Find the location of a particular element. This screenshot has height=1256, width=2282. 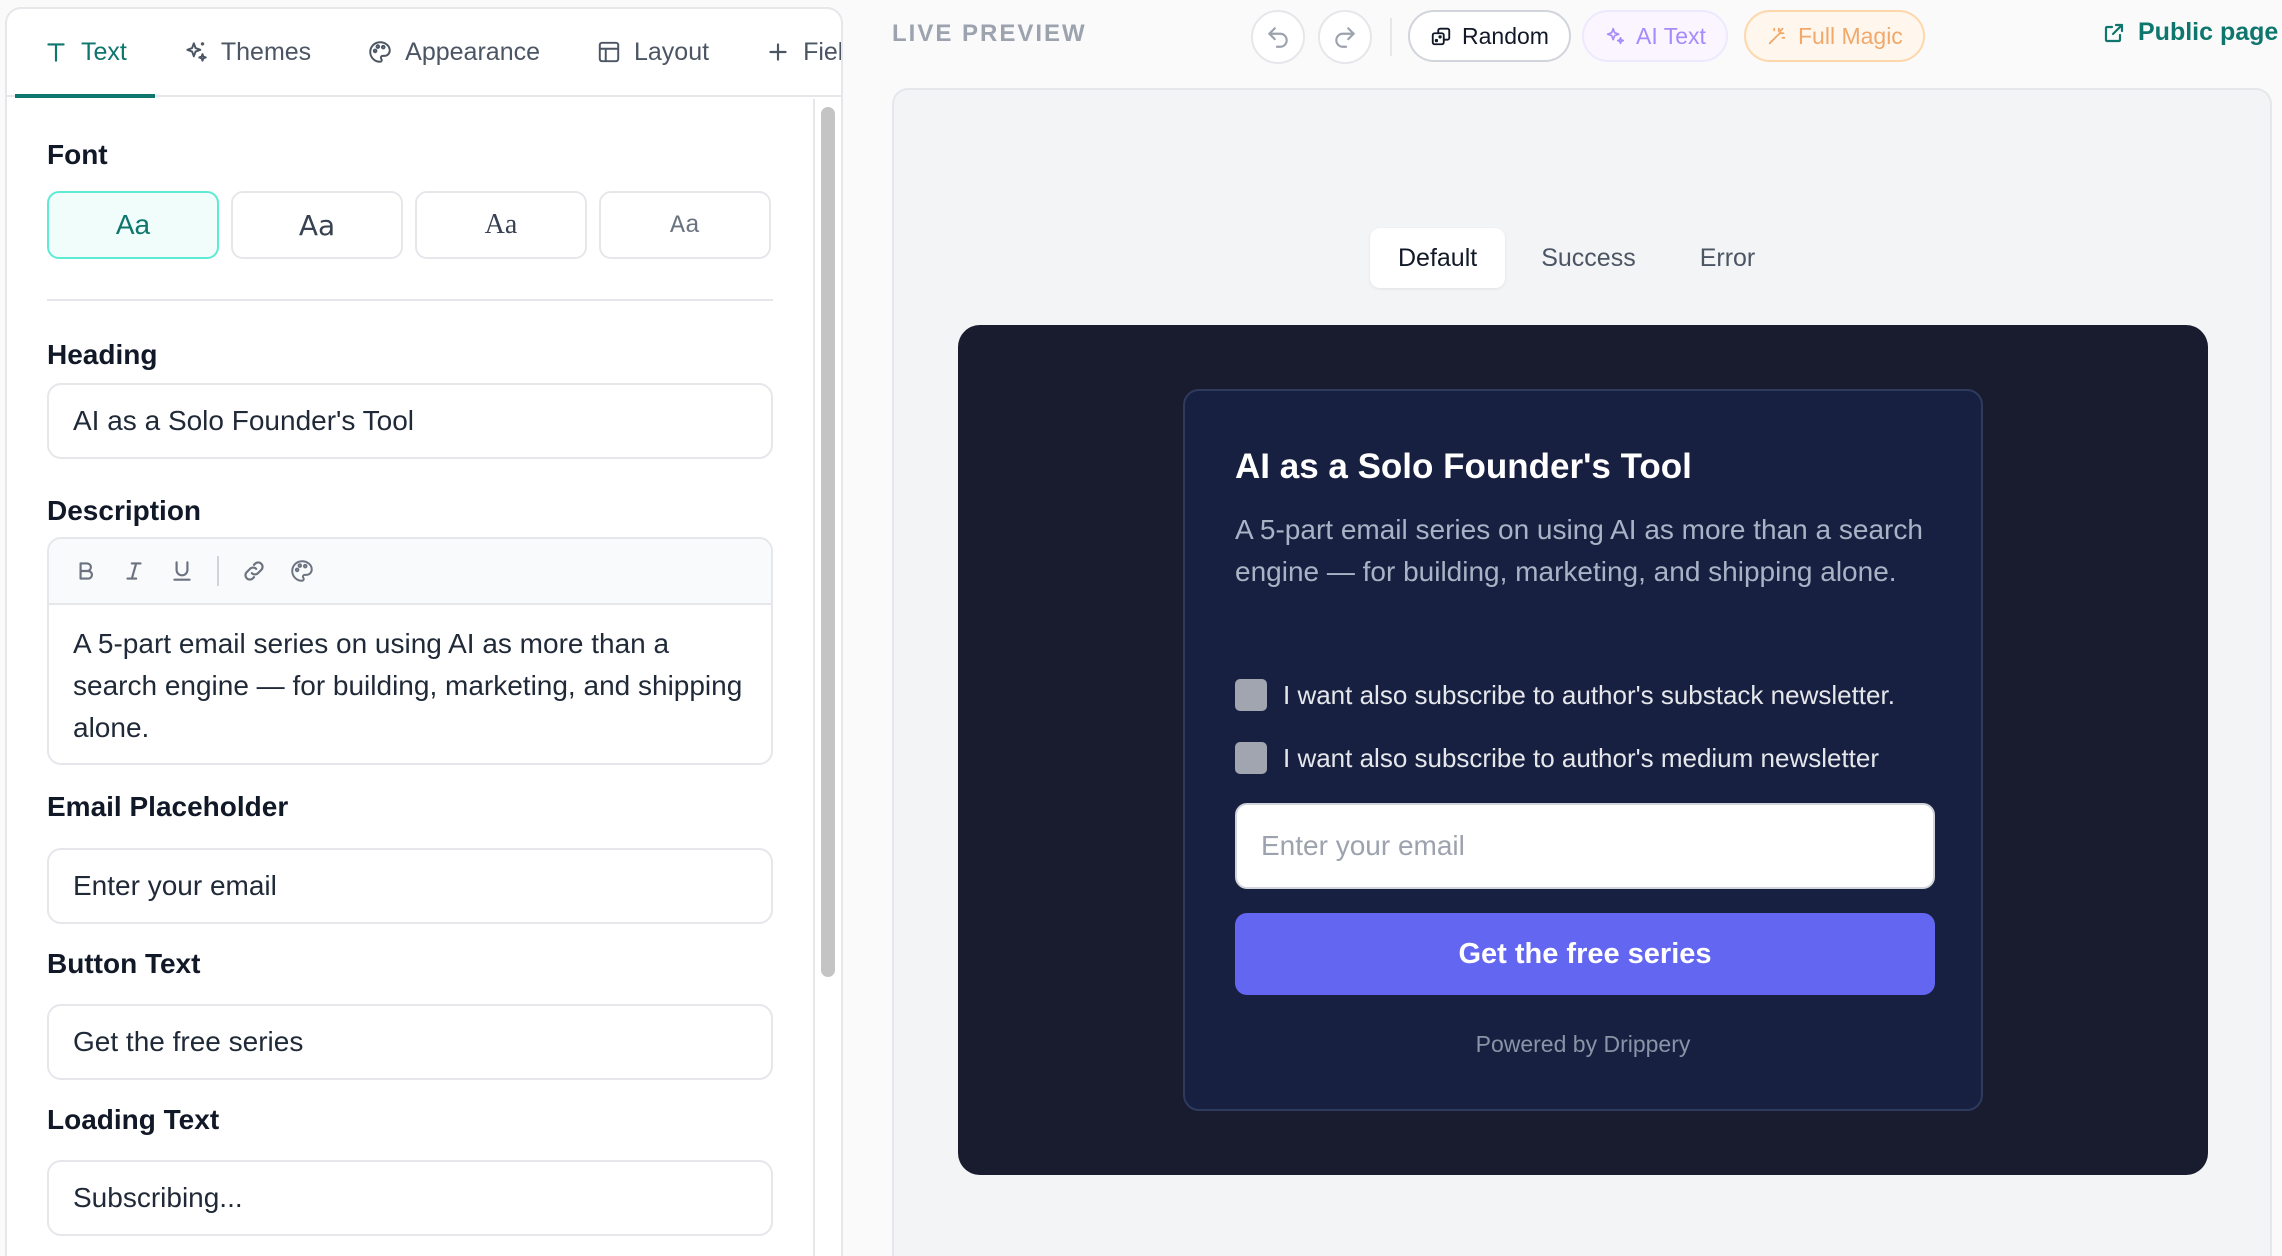

heading-input: AI as a Solo Founder's Tool is located at coordinates (410, 421).